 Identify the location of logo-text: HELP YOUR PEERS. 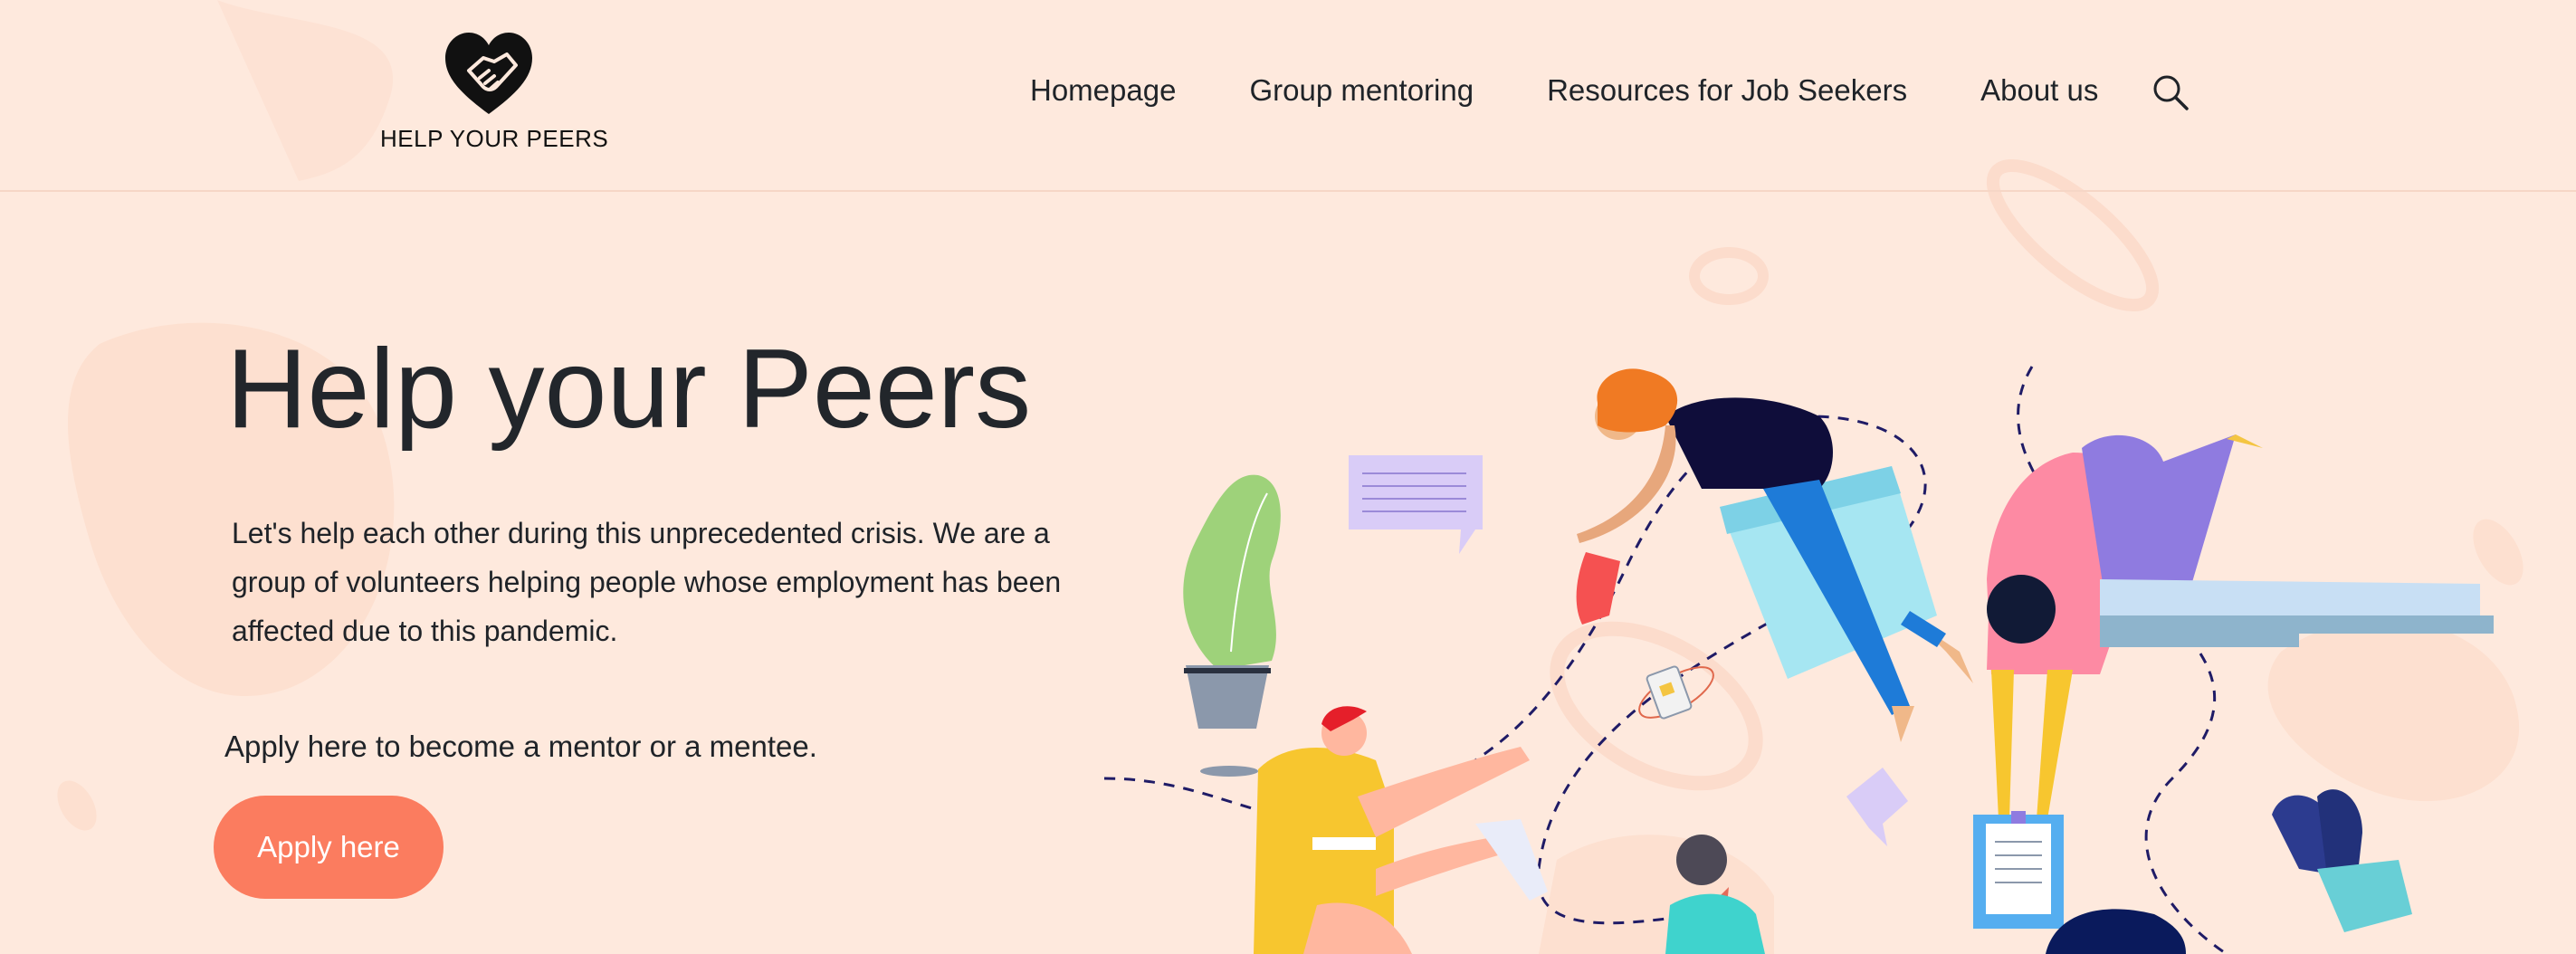
(495, 138).